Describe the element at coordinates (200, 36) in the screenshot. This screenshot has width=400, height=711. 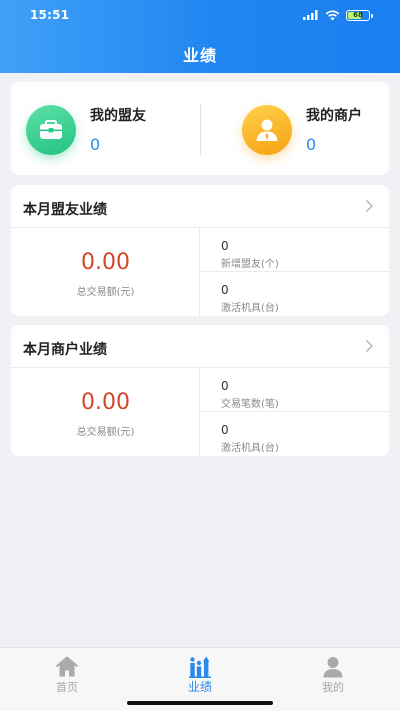
I see `app-header: 15:51 68 业绩` at that location.